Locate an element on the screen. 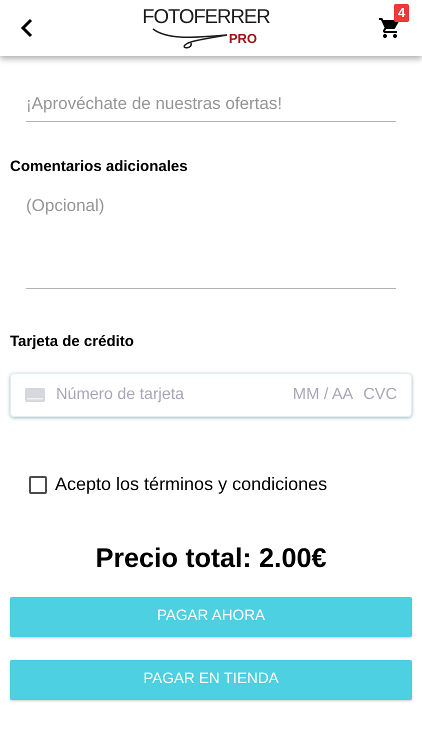 The image size is (422, 750). terms-checkbox is located at coordinates (38, 485).